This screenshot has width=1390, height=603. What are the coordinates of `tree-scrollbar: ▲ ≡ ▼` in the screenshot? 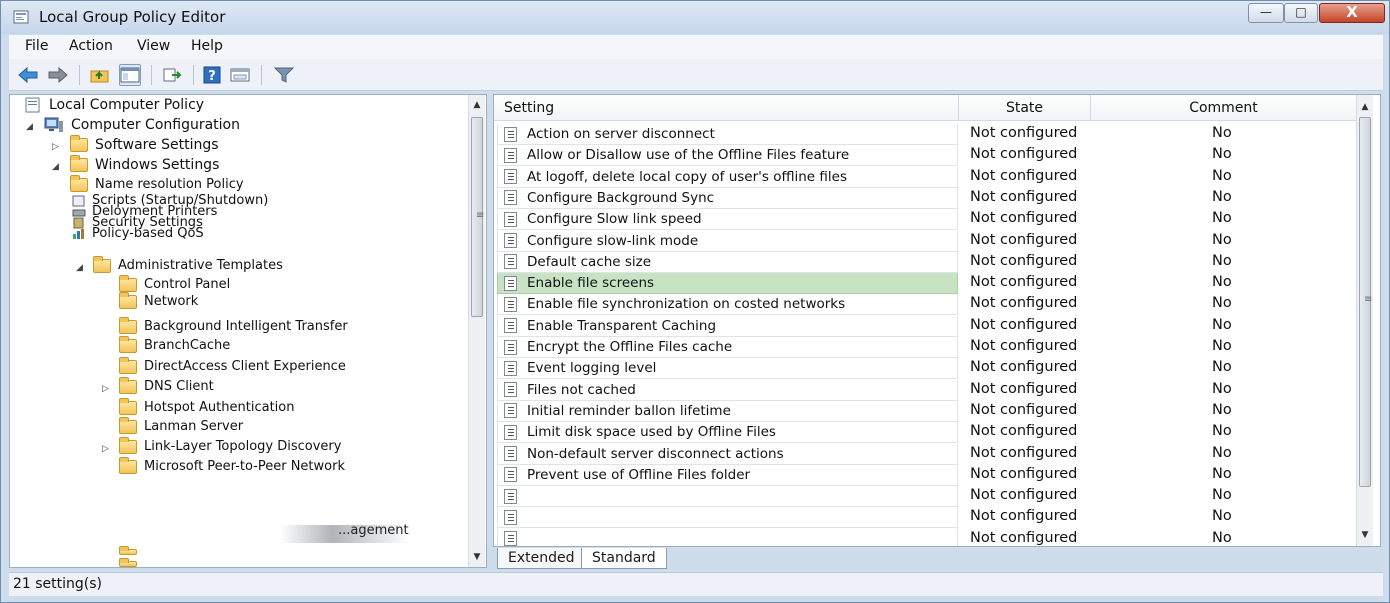 It's located at (476, 331).